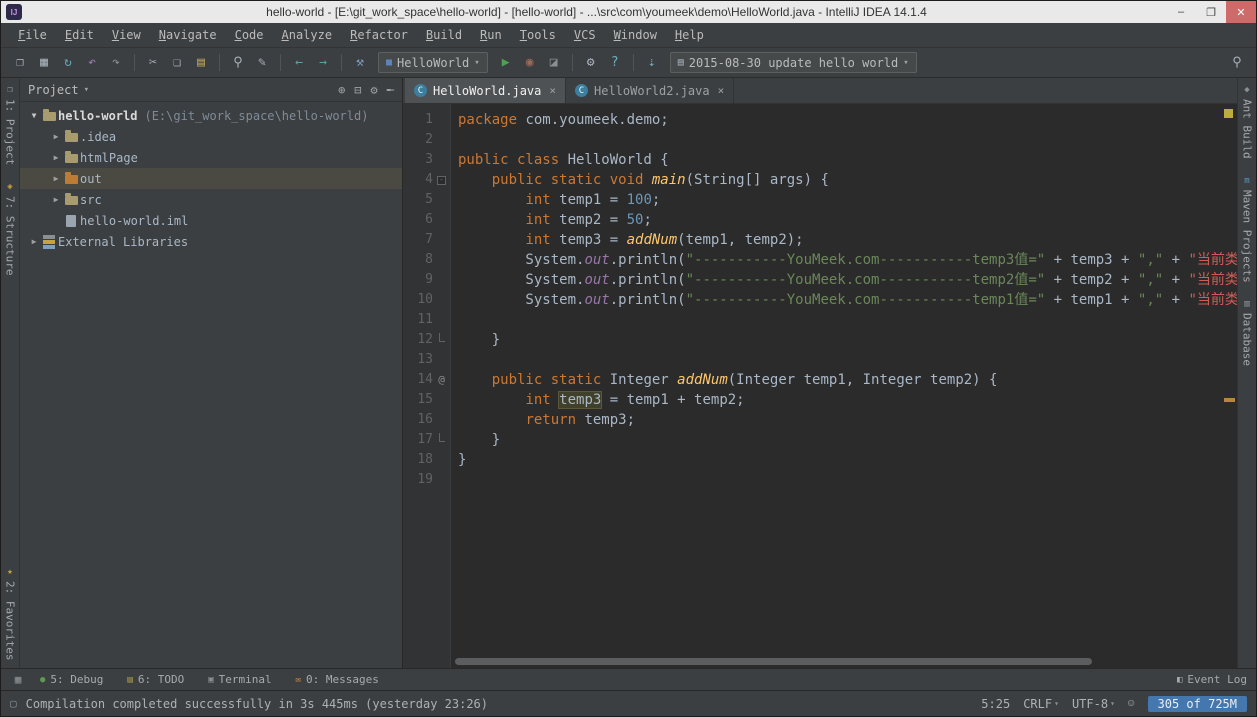 The width and height of the screenshot is (1257, 717). What do you see at coordinates (485, 90) in the screenshot?
I see `tab-helloworld-java: C HelloWorld.java ×` at bounding box center [485, 90].